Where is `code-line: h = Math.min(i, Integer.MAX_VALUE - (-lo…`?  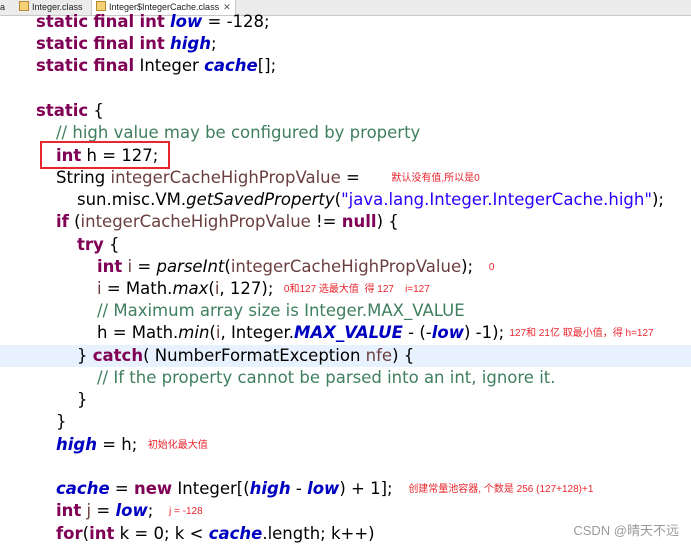 code-line: h = Math.min(i, Integer.MAX_VALUE - (-lo… is located at coordinates (375, 332).